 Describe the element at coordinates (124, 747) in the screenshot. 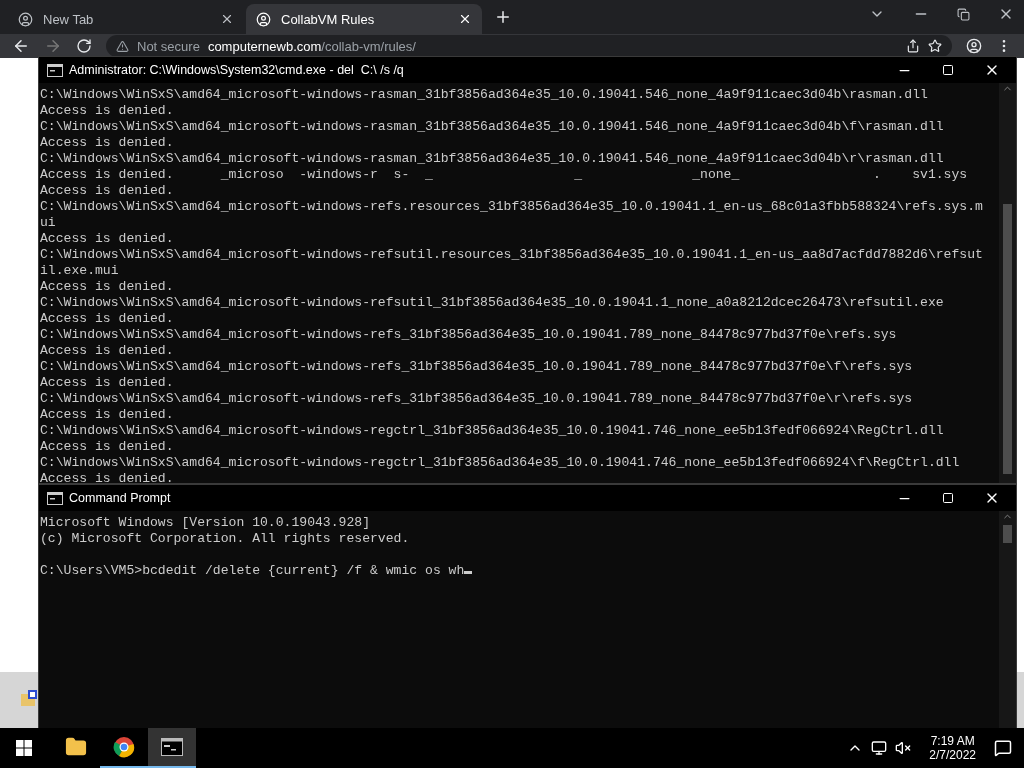

I see `chrome-icon` at that location.